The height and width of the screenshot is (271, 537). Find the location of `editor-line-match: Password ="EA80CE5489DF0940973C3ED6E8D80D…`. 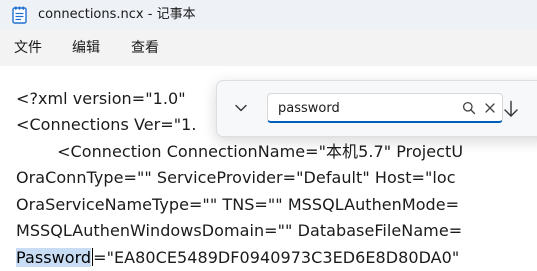

editor-line-match: Password ="EA80CE5489DF0940973C3ED6E8D80D… is located at coordinates (237, 258).